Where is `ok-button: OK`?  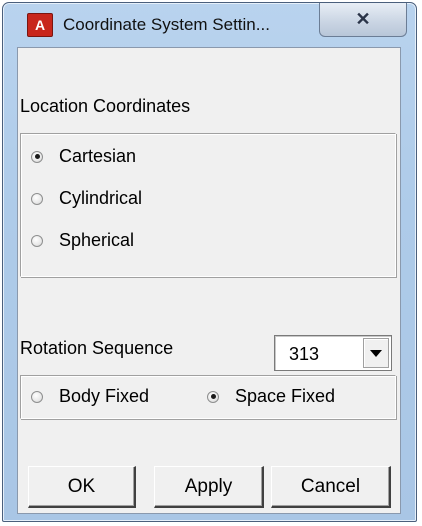
ok-button: OK is located at coordinates (82, 487).